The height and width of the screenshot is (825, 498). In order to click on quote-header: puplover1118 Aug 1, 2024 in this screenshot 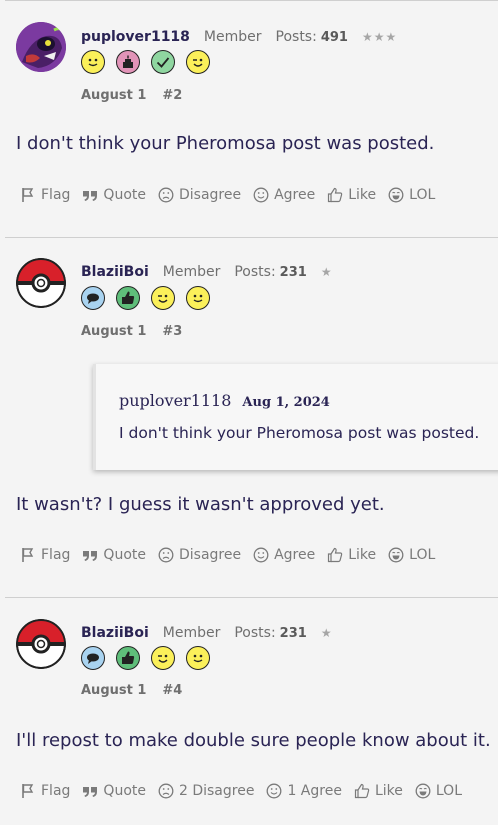, I will do `click(224, 400)`.